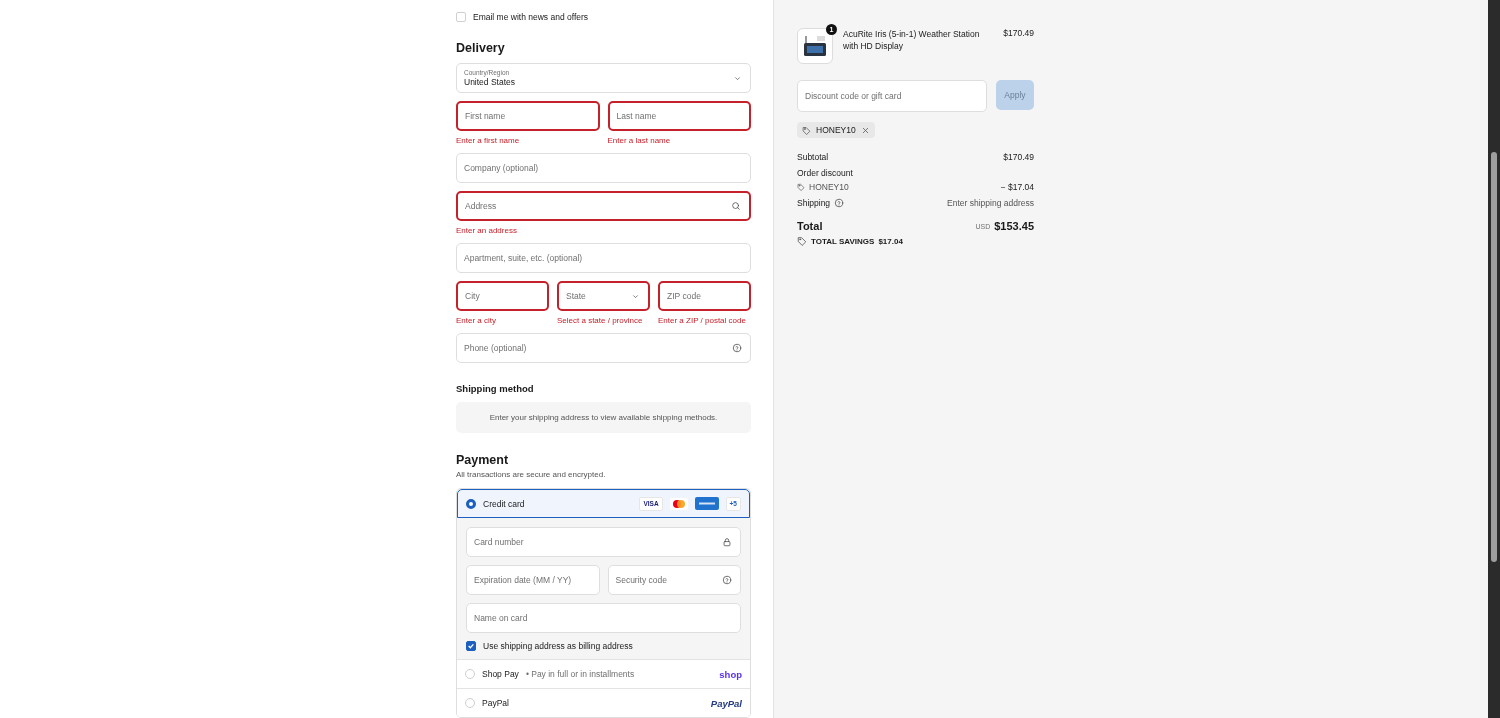 The height and width of the screenshot is (718, 1500). I want to click on error-message: Enter a city, so click(476, 320).